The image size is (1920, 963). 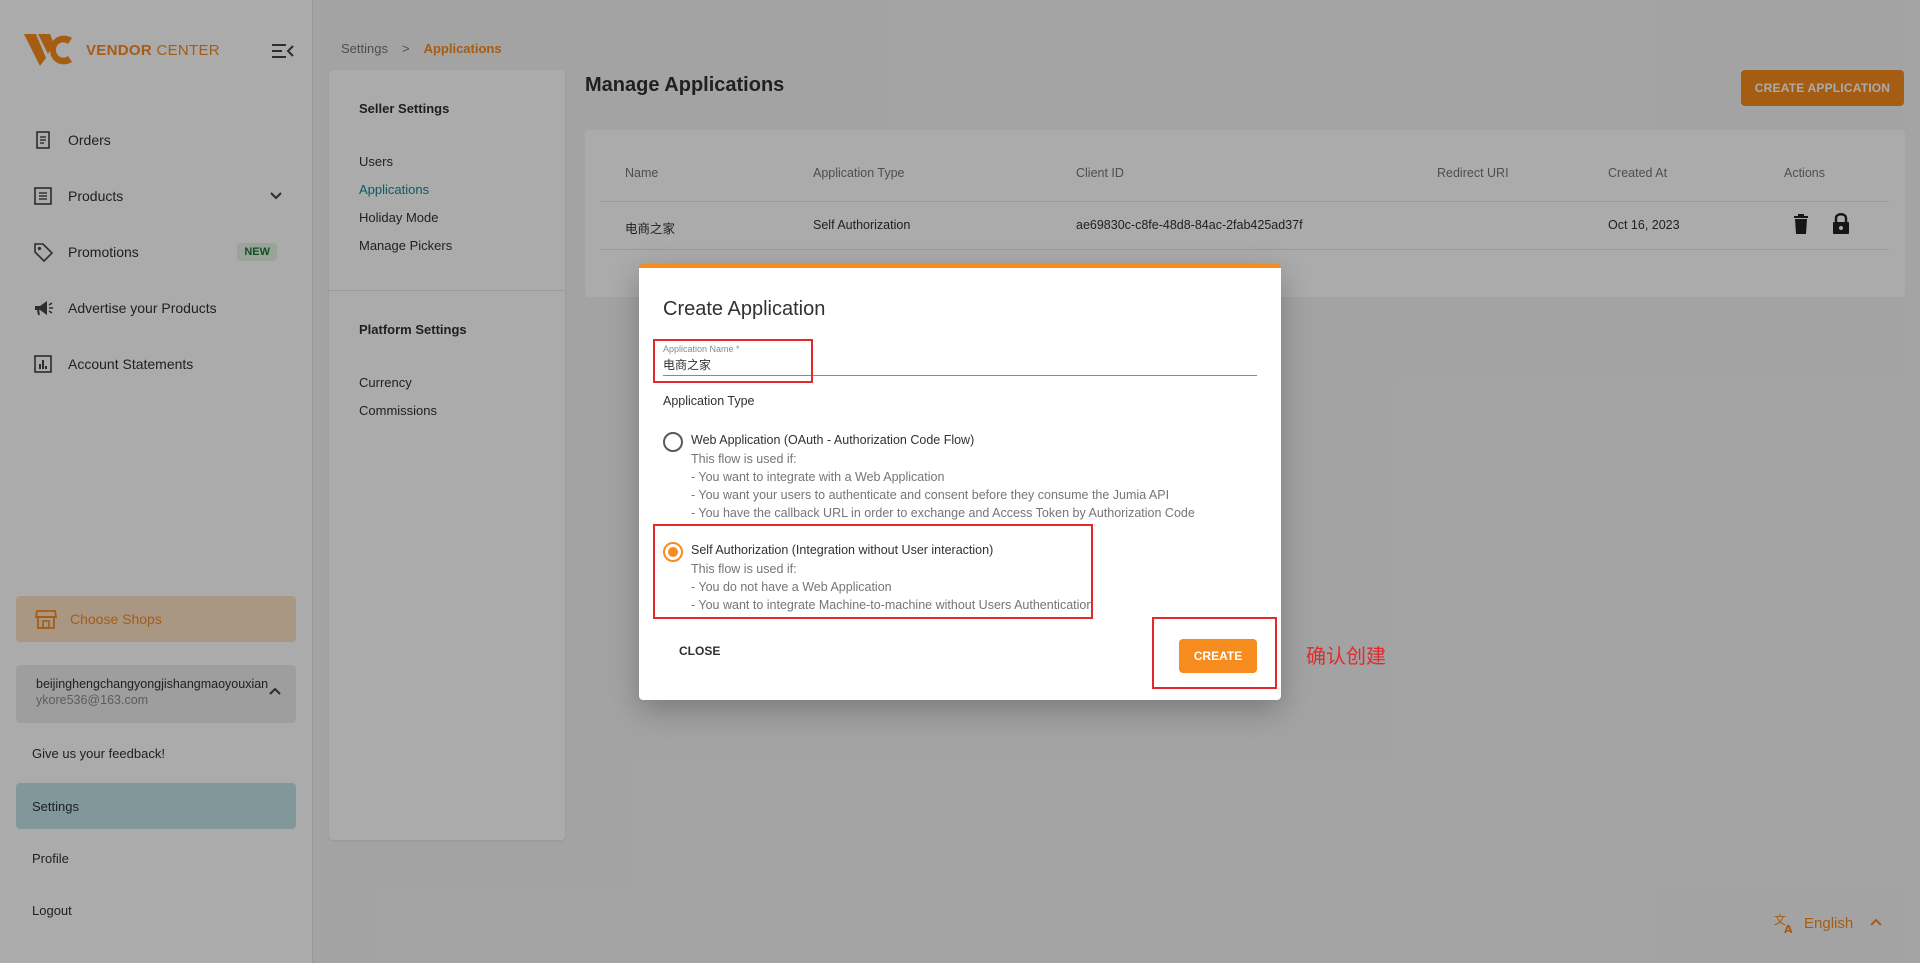 I want to click on annotation-box-self-authorization, so click(x=873, y=571).